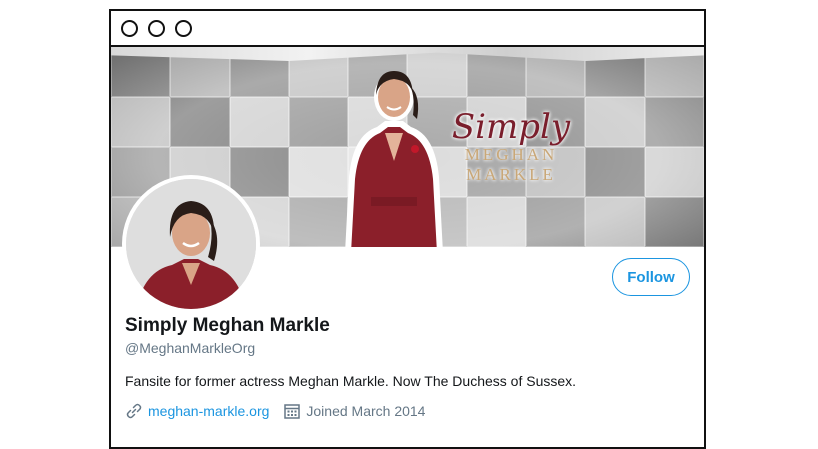 The width and height of the screenshot is (818, 449). What do you see at coordinates (227, 325) in the screenshot?
I see `profile-display-name: Simply Meghan Markle` at bounding box center [227, 325].